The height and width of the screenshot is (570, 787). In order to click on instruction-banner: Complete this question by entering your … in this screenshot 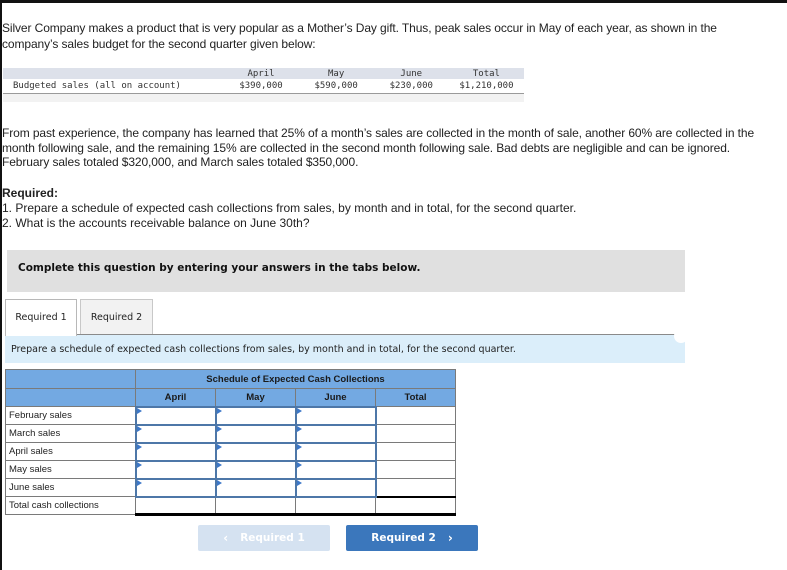, I will do `click(346, 271)`.